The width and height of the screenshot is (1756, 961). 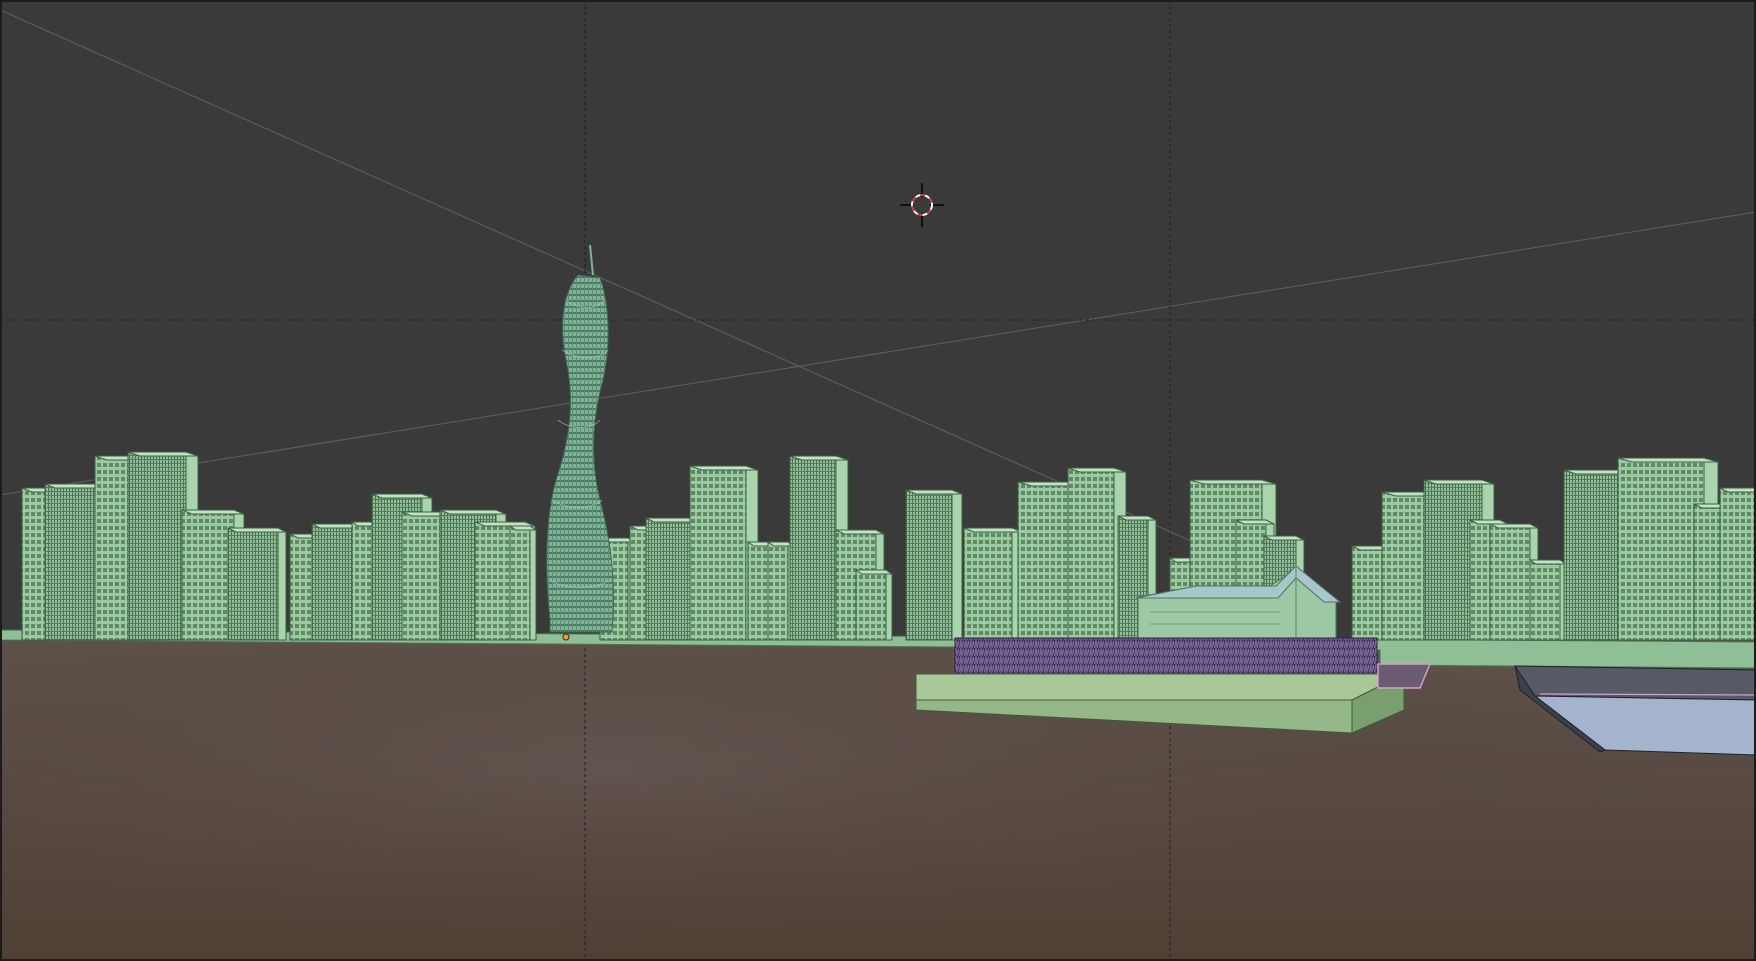 What do you see at coordinates (566, 637) in the screenshot?
I see `object-origin-icon` at bounding box center [566, 637].